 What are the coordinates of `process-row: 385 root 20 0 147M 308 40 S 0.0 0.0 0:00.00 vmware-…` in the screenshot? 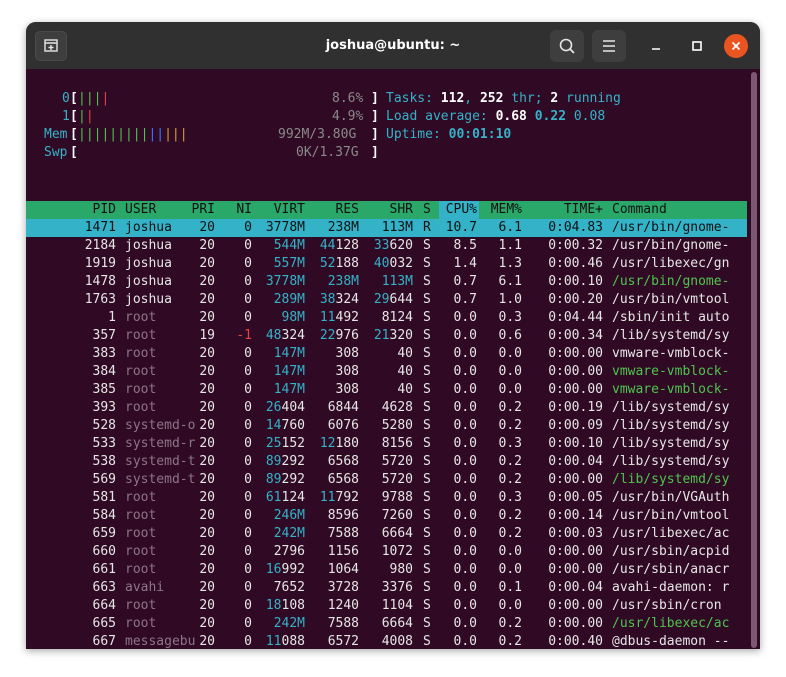 It's located at (386, 390).